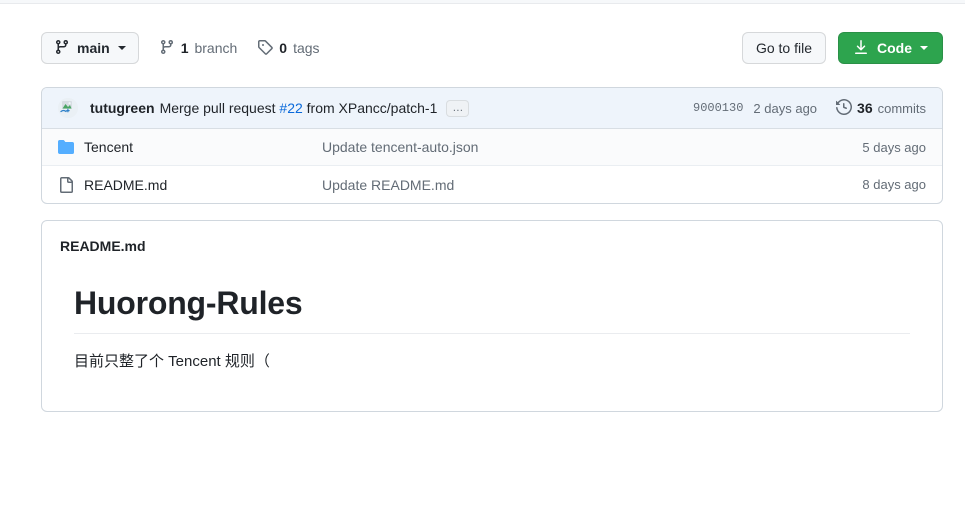  Describe the element at coordinates (203, 147) in the screenshot. I see `file-name: Tencent` at that location.